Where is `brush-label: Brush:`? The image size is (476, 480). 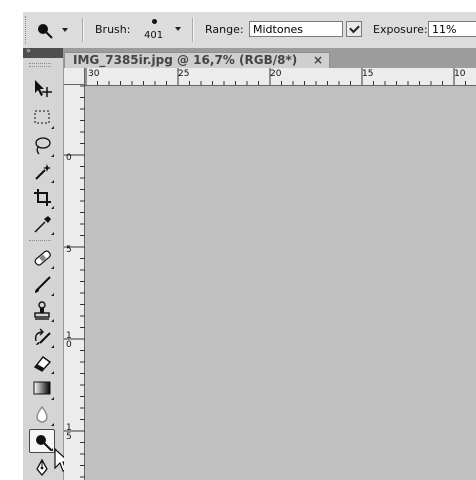 brush-label: Brush: is located at coordinates (113, 29).